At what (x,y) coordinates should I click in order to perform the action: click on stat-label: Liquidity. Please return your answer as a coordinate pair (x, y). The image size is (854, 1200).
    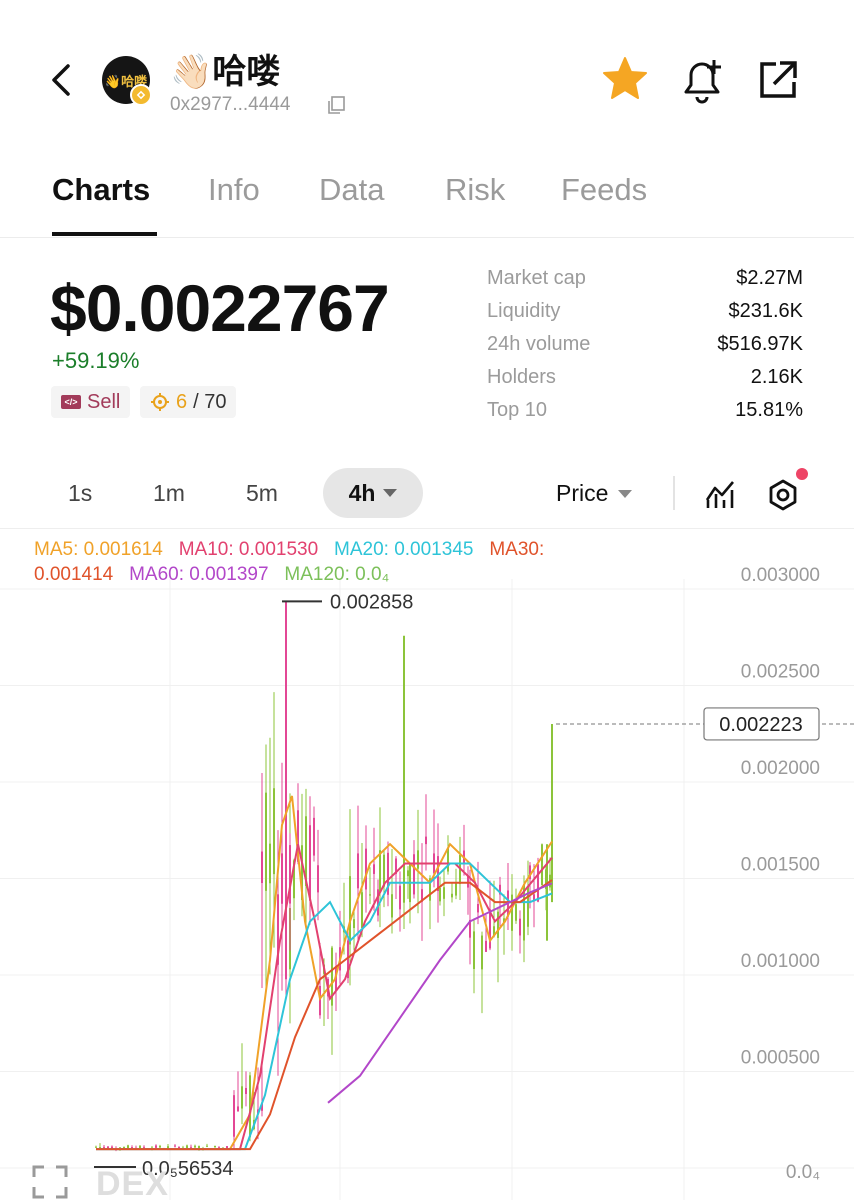
    Looking at the image, I should click on (524, 311).